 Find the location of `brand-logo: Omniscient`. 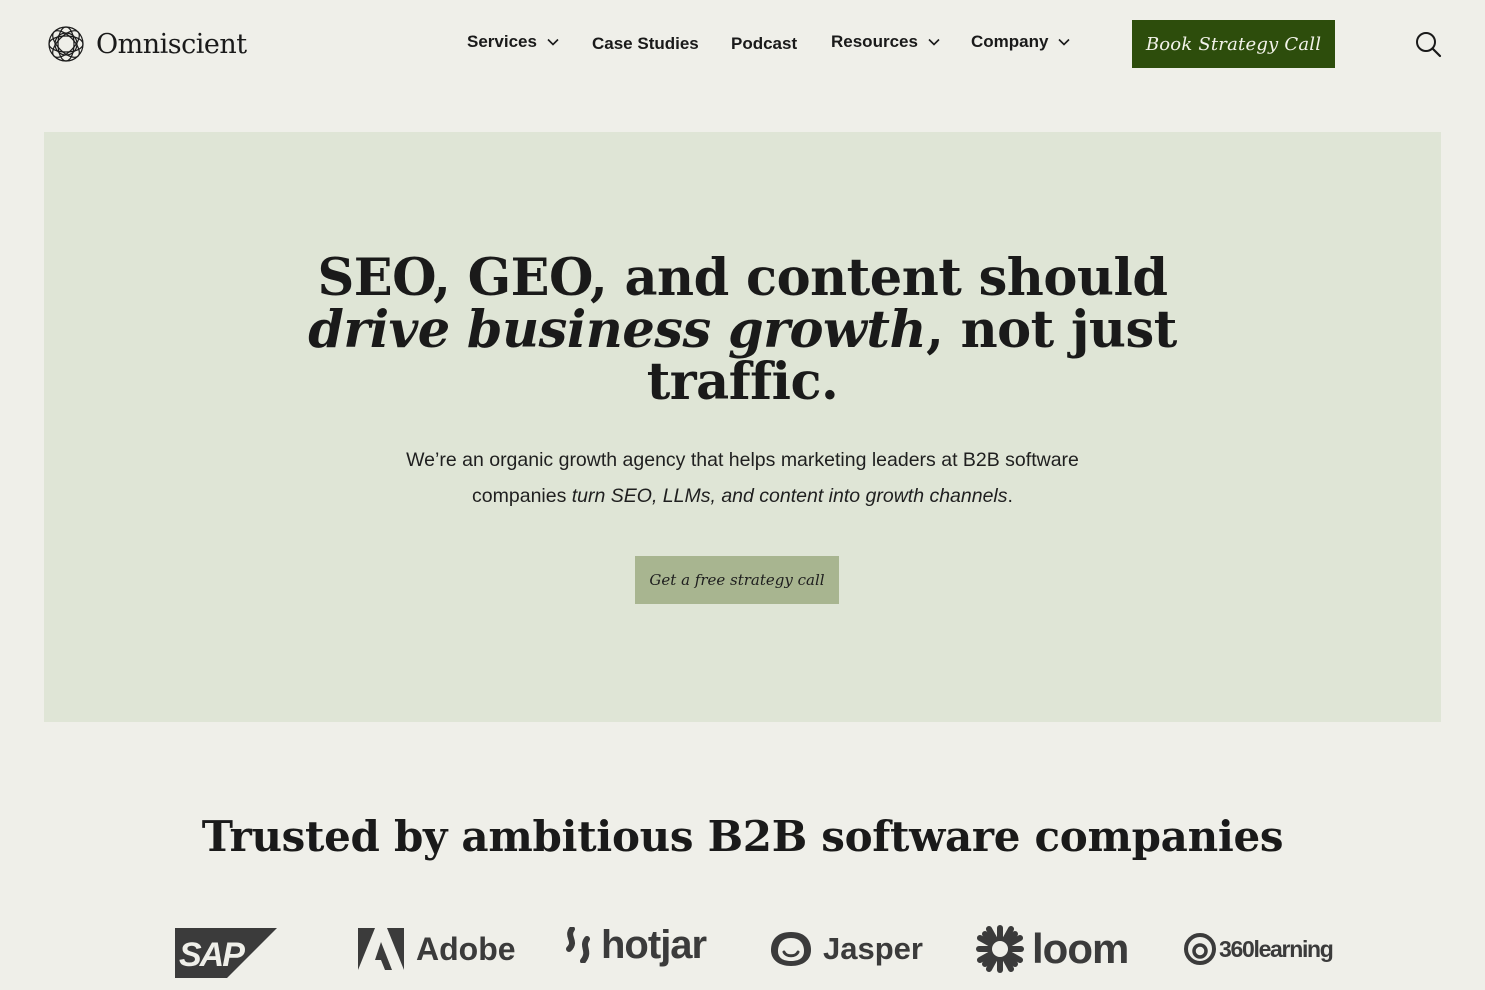

brand-logo: Omniscient is located at coordinates (146, 44).